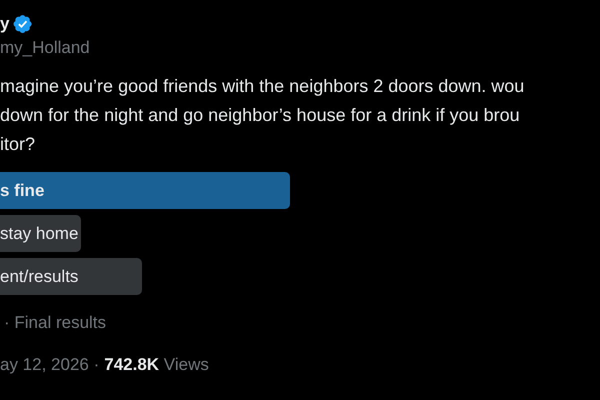 The width and height of the screenshot is (600, 400). What do you see at coordinates (5, 24) in the screenshot?
I see `author-name: y` at bounding box center [5, 24].